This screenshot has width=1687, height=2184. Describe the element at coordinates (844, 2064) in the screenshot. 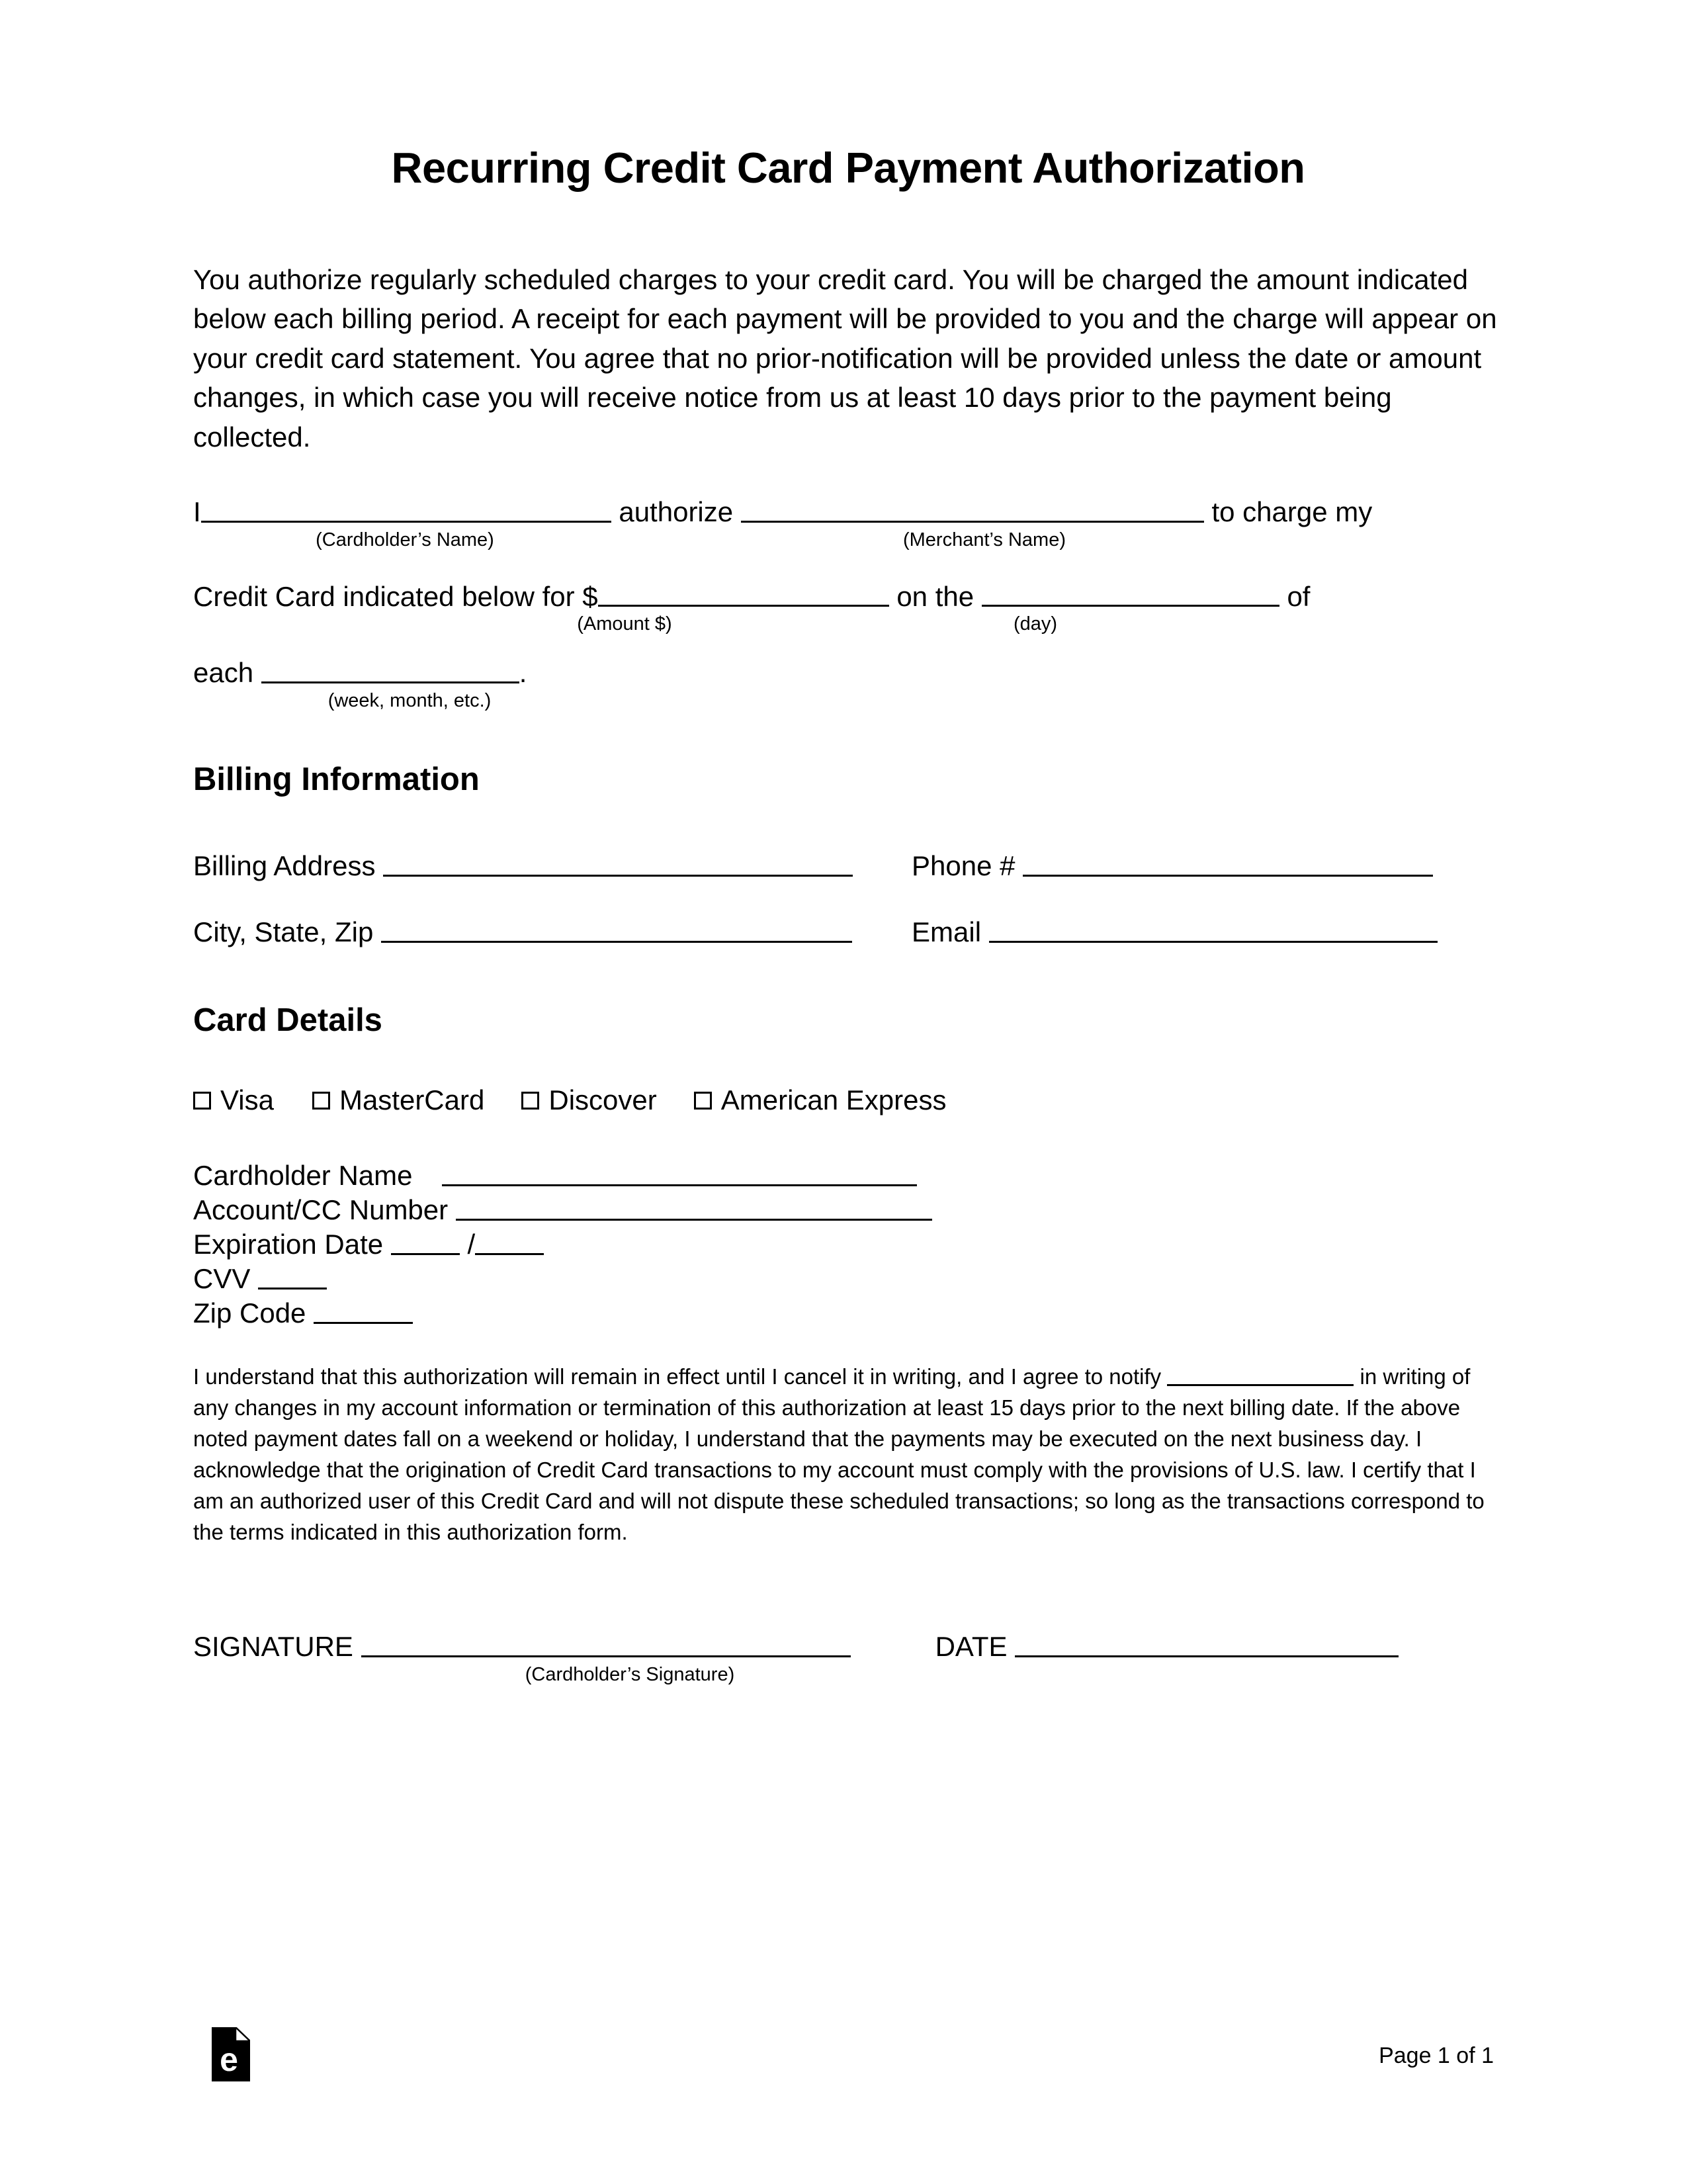

I see `page-footer: e Page 1 of 1` at that location.